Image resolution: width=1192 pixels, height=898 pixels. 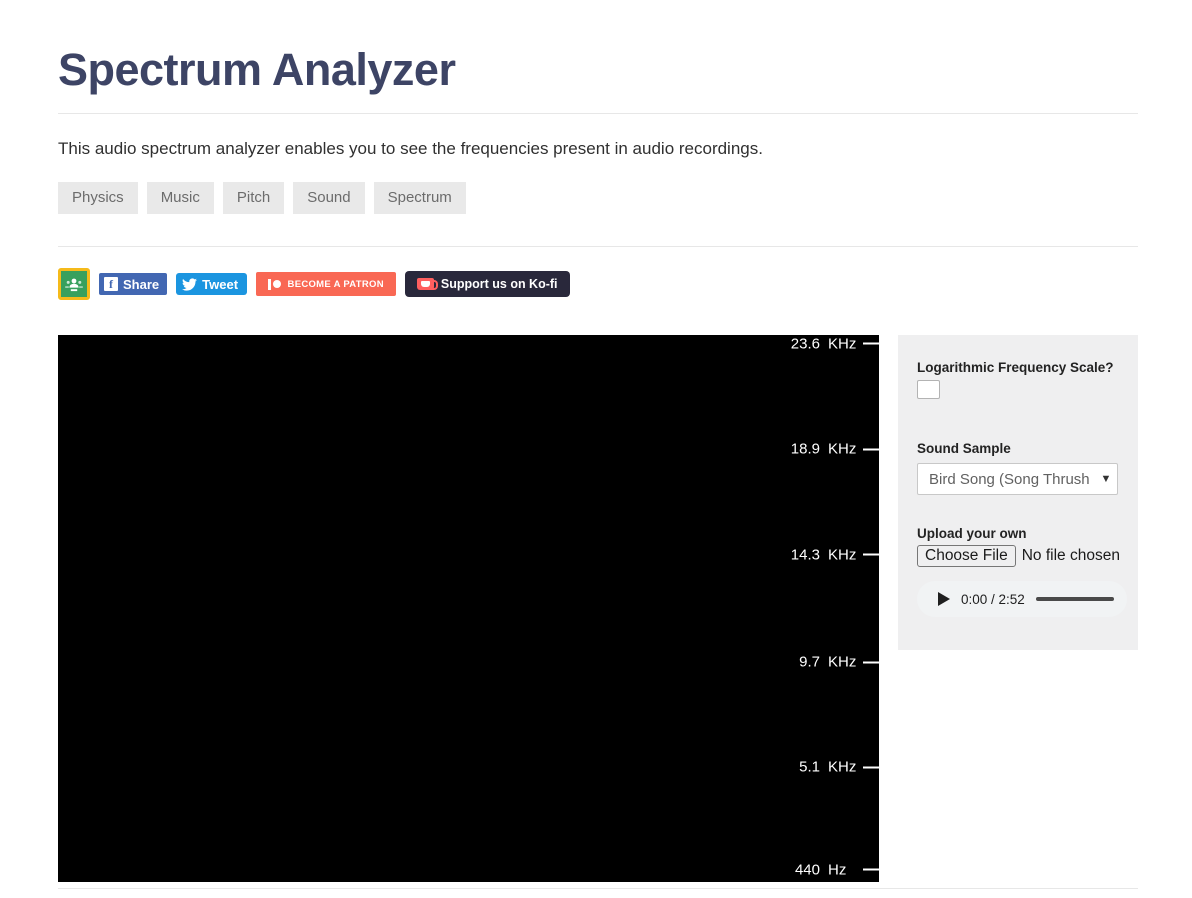 What do you see at coordinates (1015, 367) in the screenshot?
I see `log-scale-label: Logarithmic Frequency Scale?` at bounding box center [1015, 367].